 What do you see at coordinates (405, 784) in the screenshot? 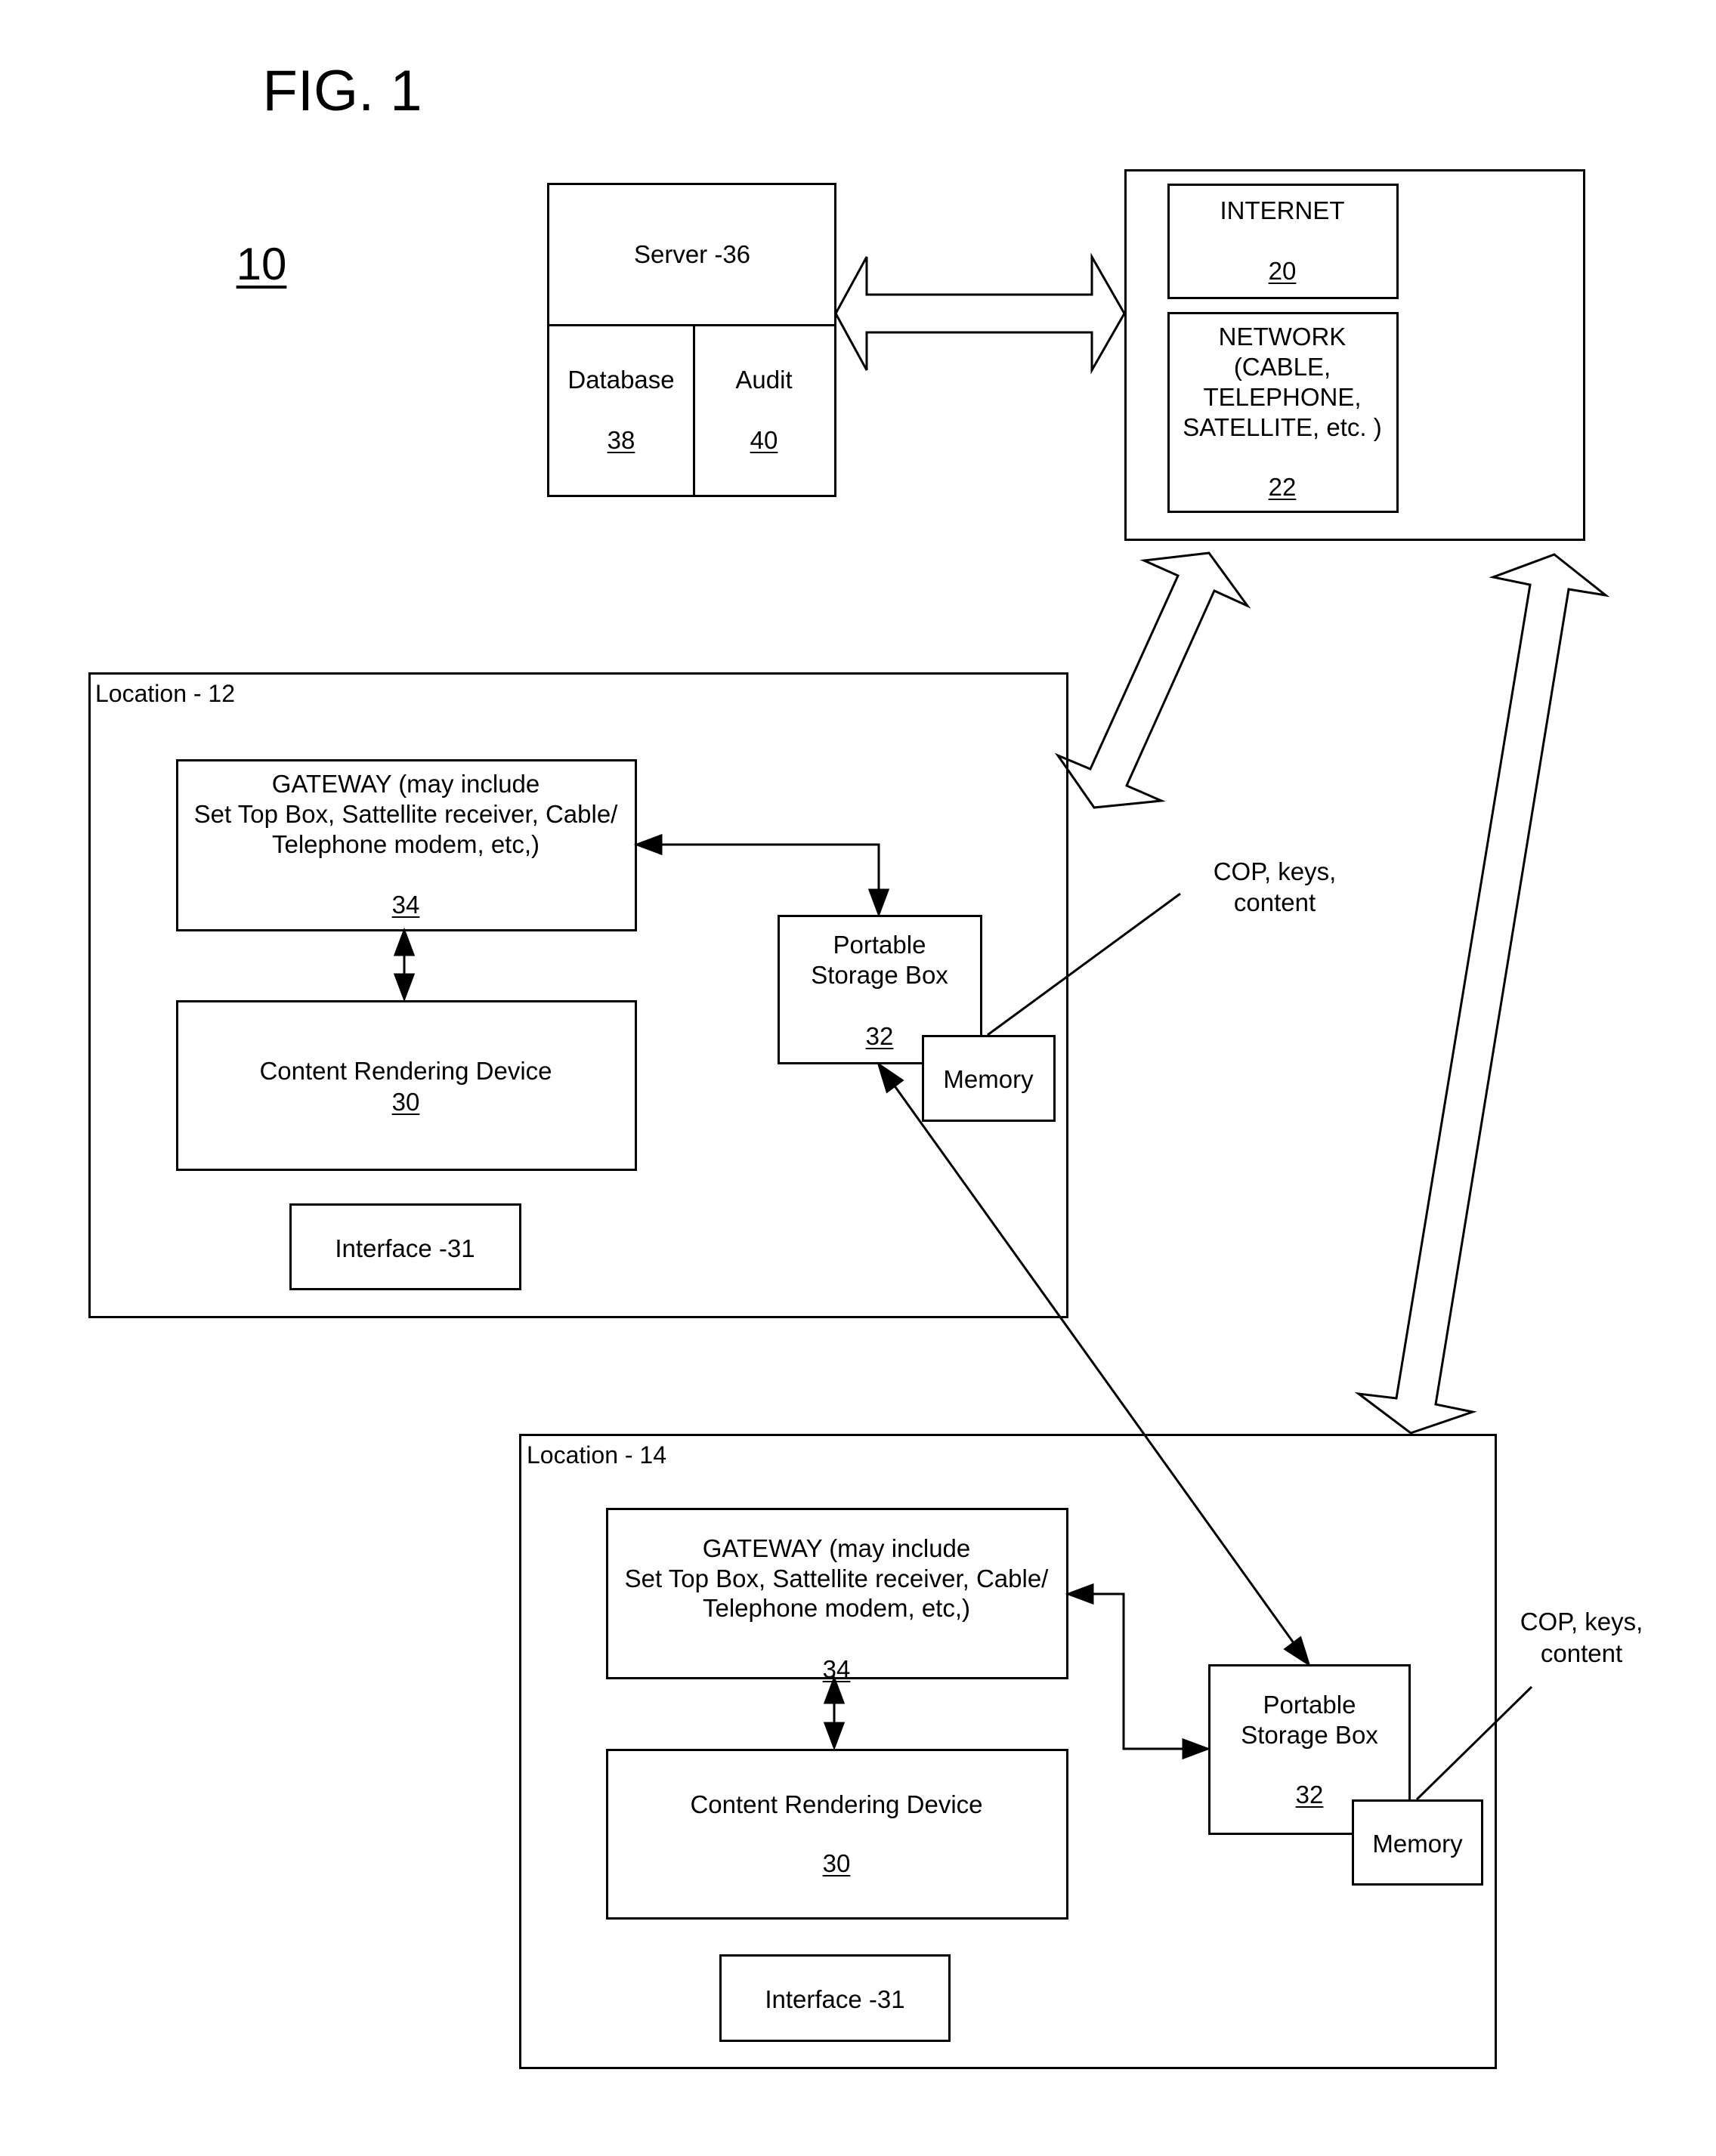
I see `gateway-12-line-1: GATEWAY (may include` at bounding box center [405, 784].